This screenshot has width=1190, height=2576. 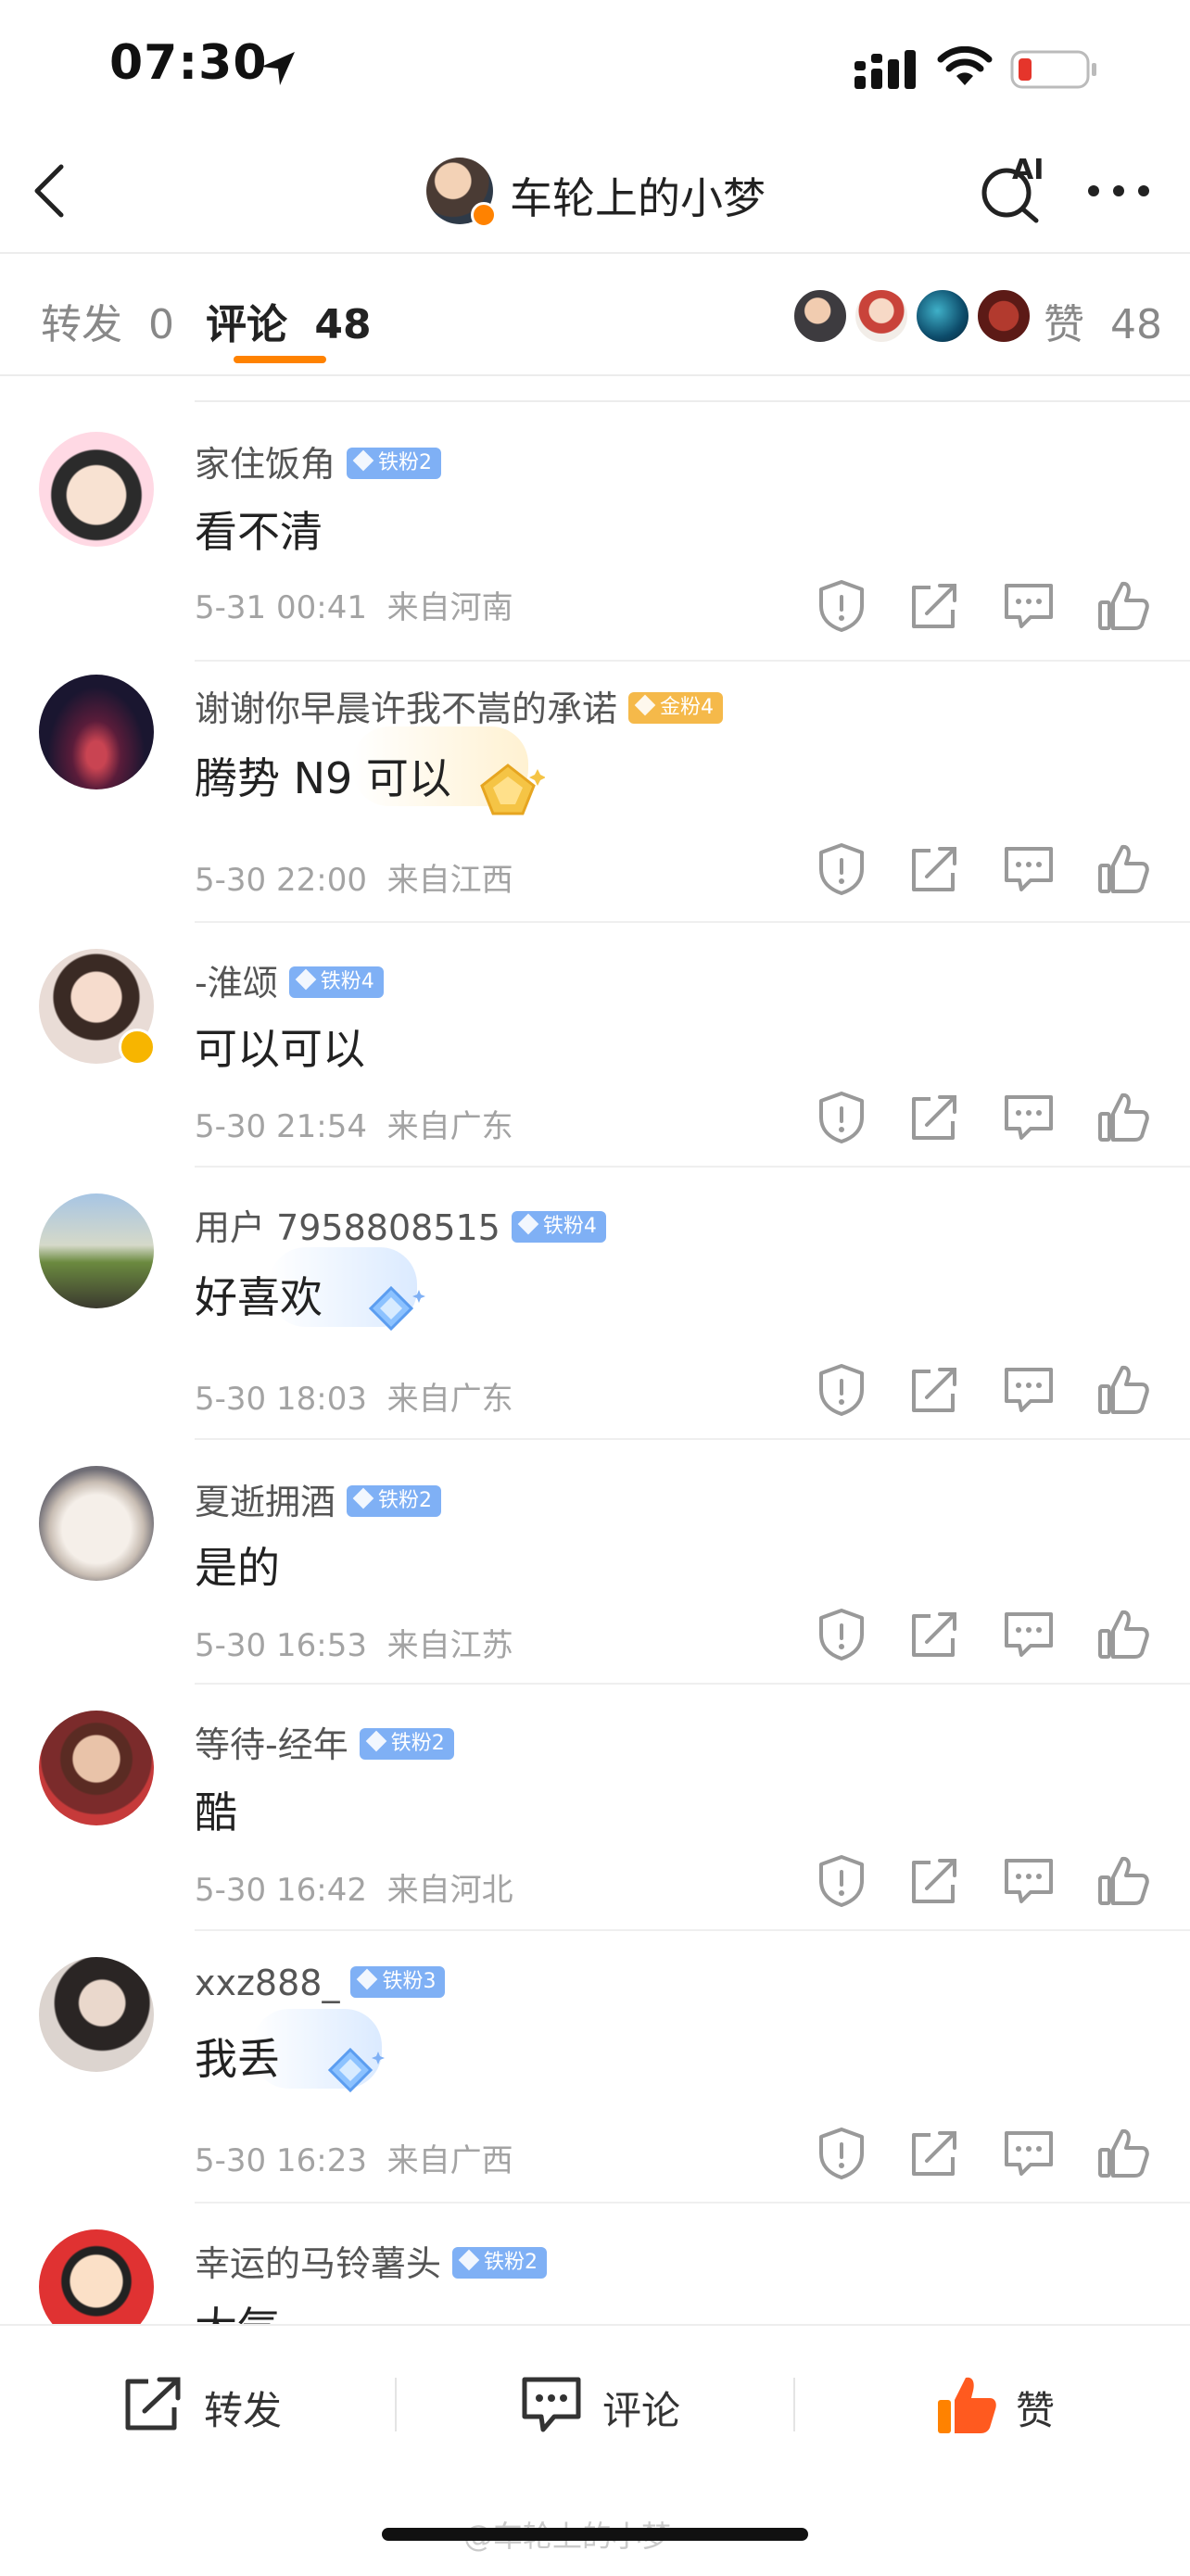 I want to click on active-tab-indicator, so click(x=280, y=359).